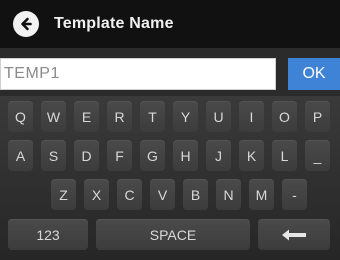 This screenshot has height=260, width=340. What do you see at coordinates (63, 194) in the screenshot?
I see `key-z: Z` at bounding box center [63, 194].